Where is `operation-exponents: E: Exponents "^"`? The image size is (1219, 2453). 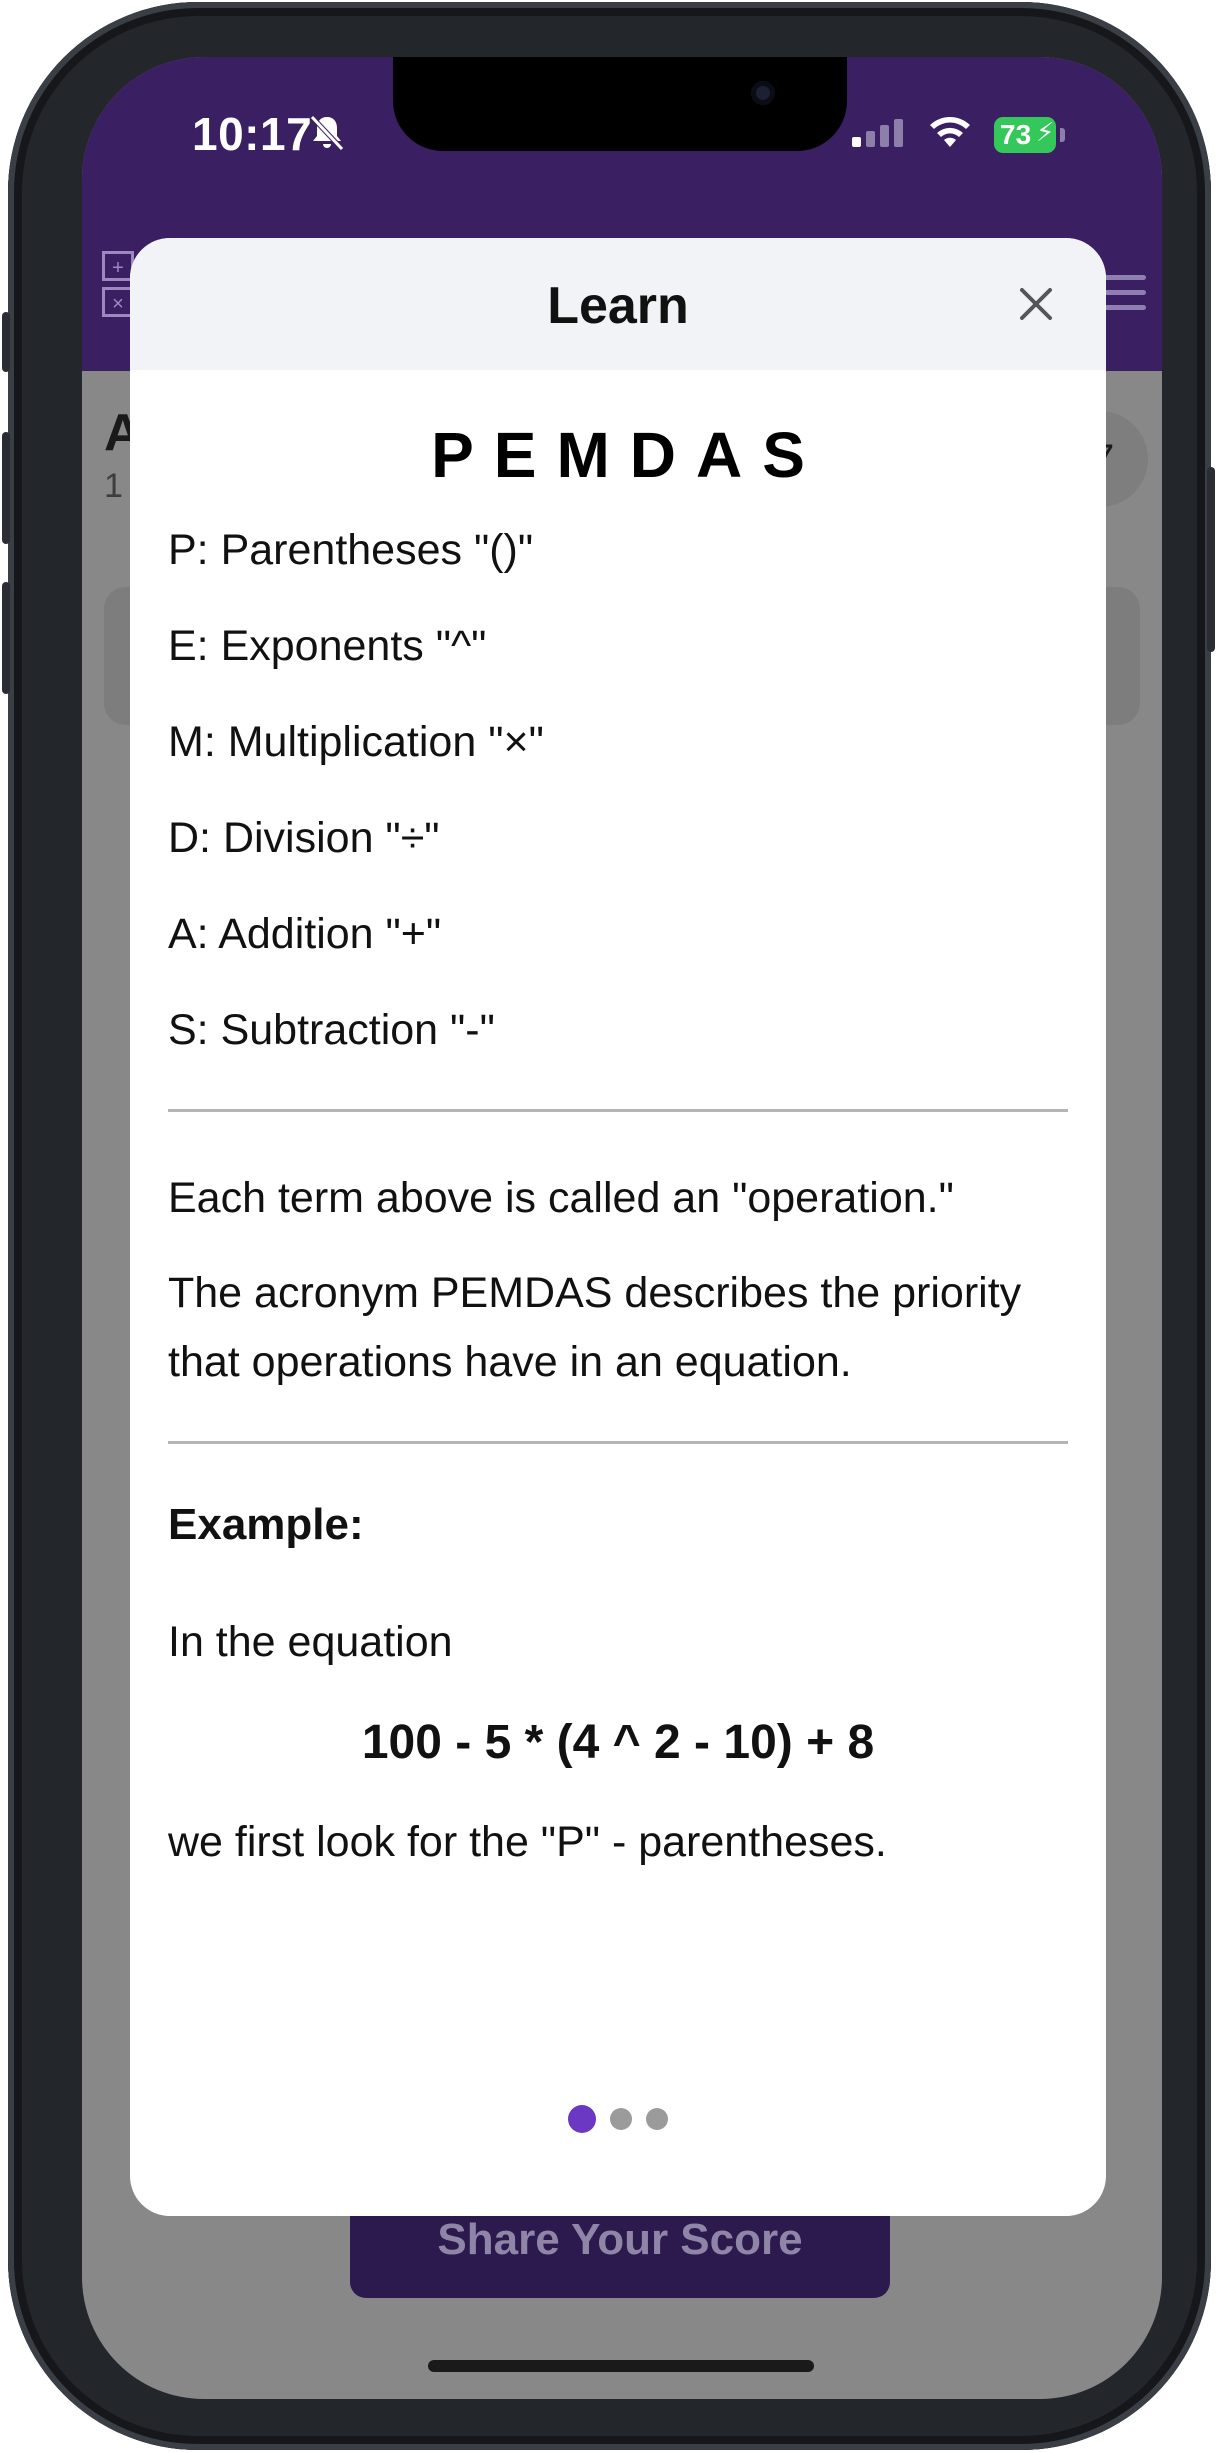
operation-exponents: E: Exponents "^" is located at coordinates (327, 646).